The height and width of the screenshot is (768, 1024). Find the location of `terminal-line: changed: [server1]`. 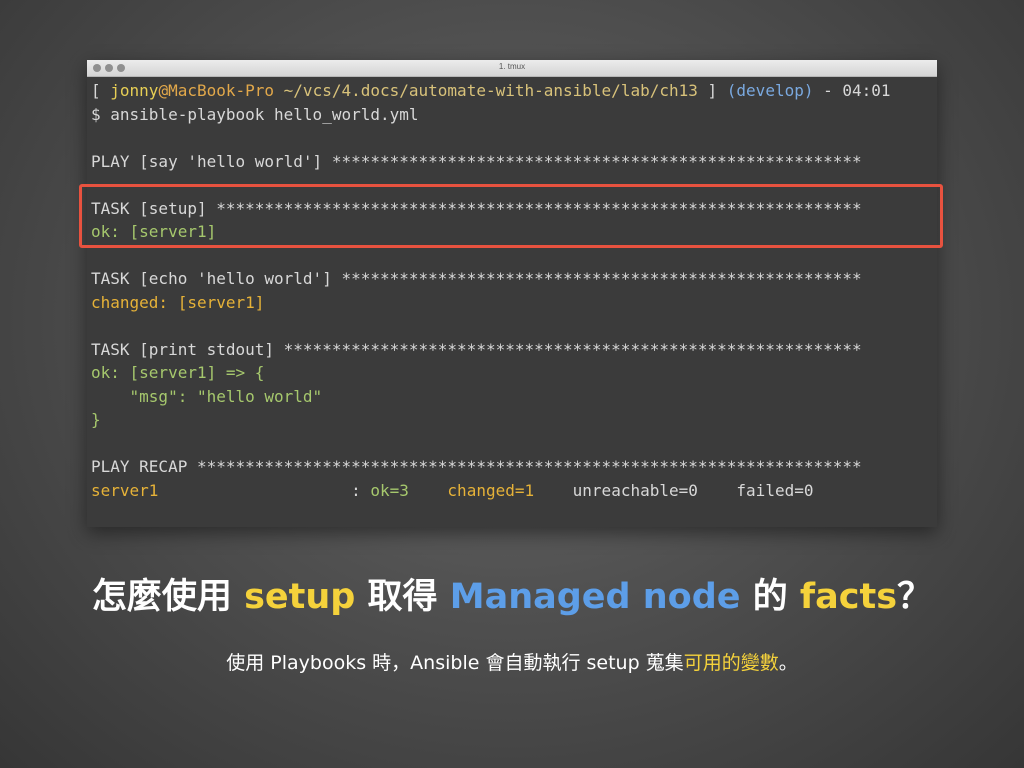

terminal-line: changed: [server1] is located at coordinates (510, 303).